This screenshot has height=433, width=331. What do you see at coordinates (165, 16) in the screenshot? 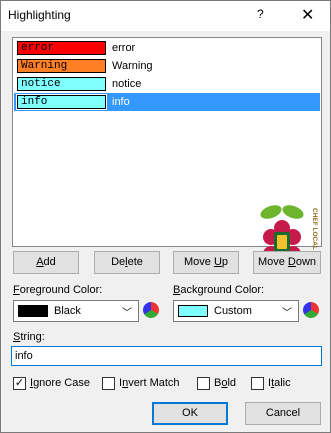
I see `title-bar: Highlighting ? ✕` at bounding box center [165, 16].